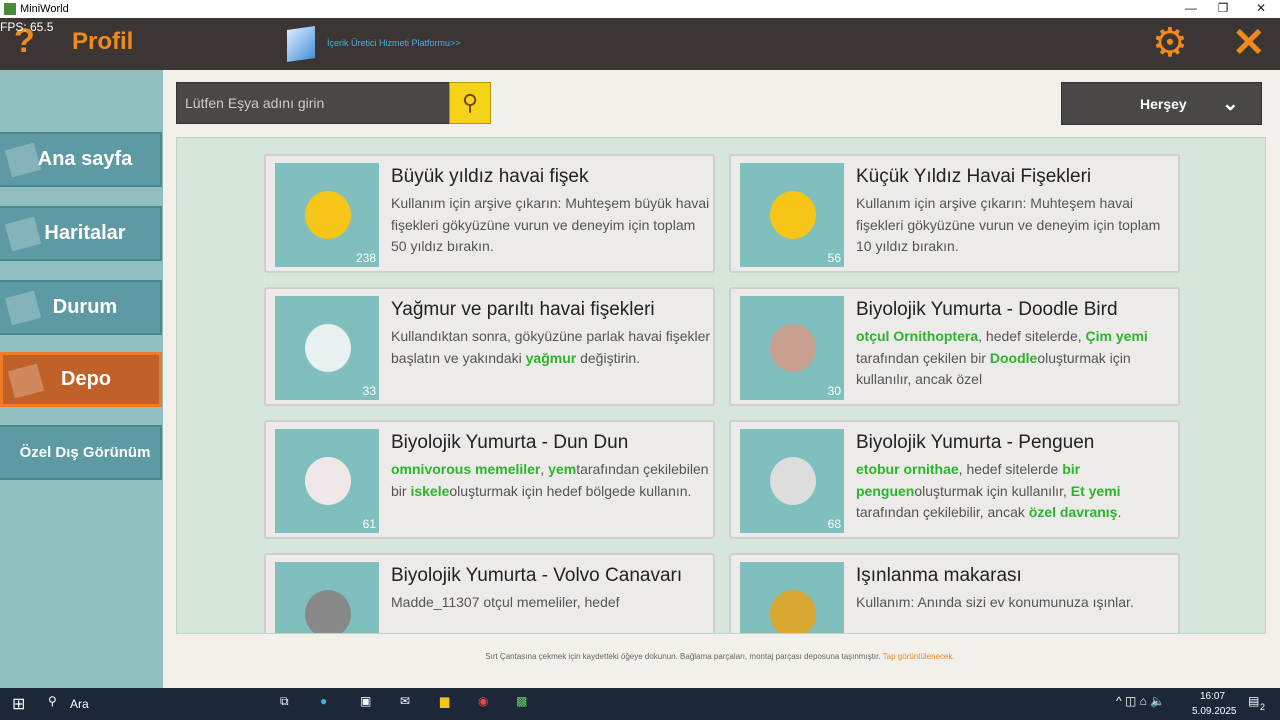  I want to click on minimize-button: —, so click(1191, 8).